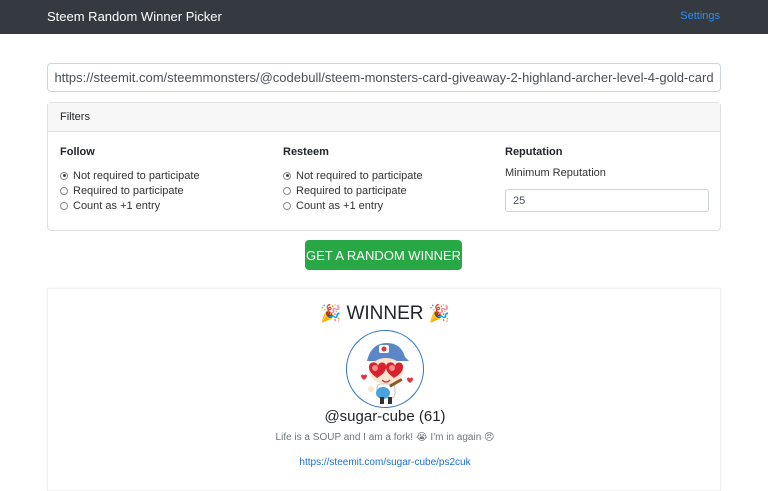 This screenshot has height=491, width=768. Describe the element at coordinates (385, 462) in the screenshot. I see `winner-post-link: https://steemit.com/sugar-cube/ps2cuk` at that location.